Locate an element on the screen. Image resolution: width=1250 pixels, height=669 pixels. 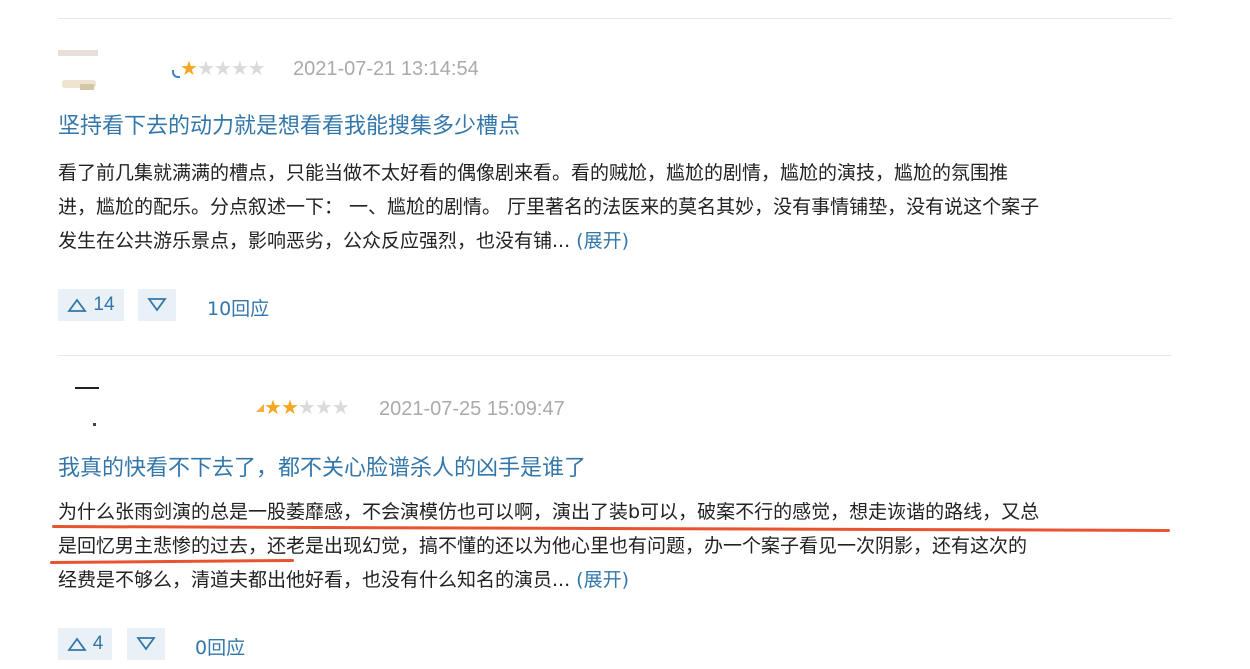
review-time: 2021-07-25 15:09:47 is located at coordinates (472, 409).